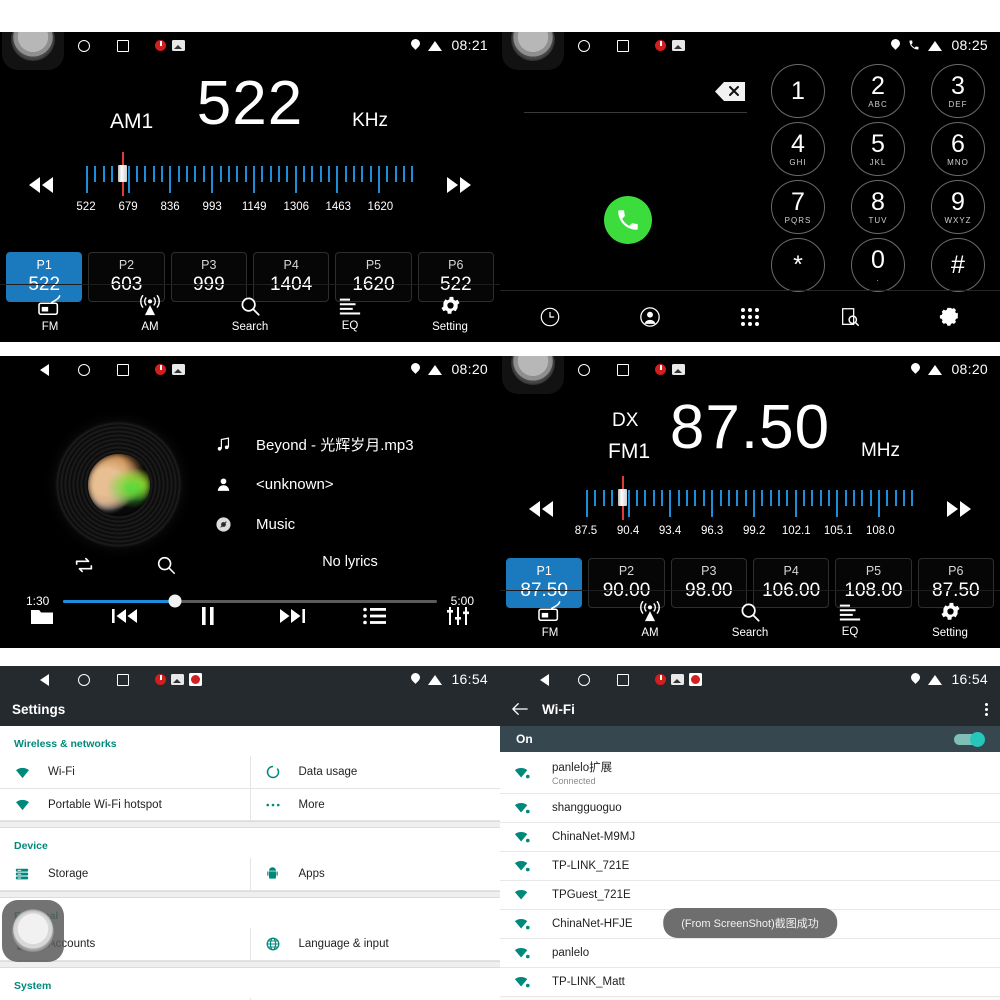 The height and width of the screenshot is (1000, 1000). Describe the element at coordinates (84, 565) in the screenshot. I see `repeat-icon` at that location.